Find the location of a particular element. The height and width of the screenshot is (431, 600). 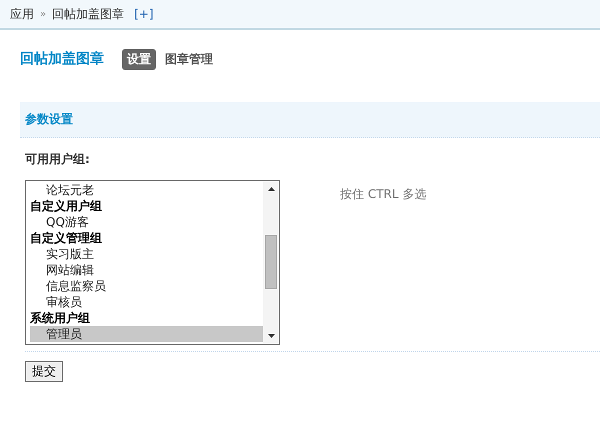

section-title: 参数设置 is located at coordinates (49, 119).